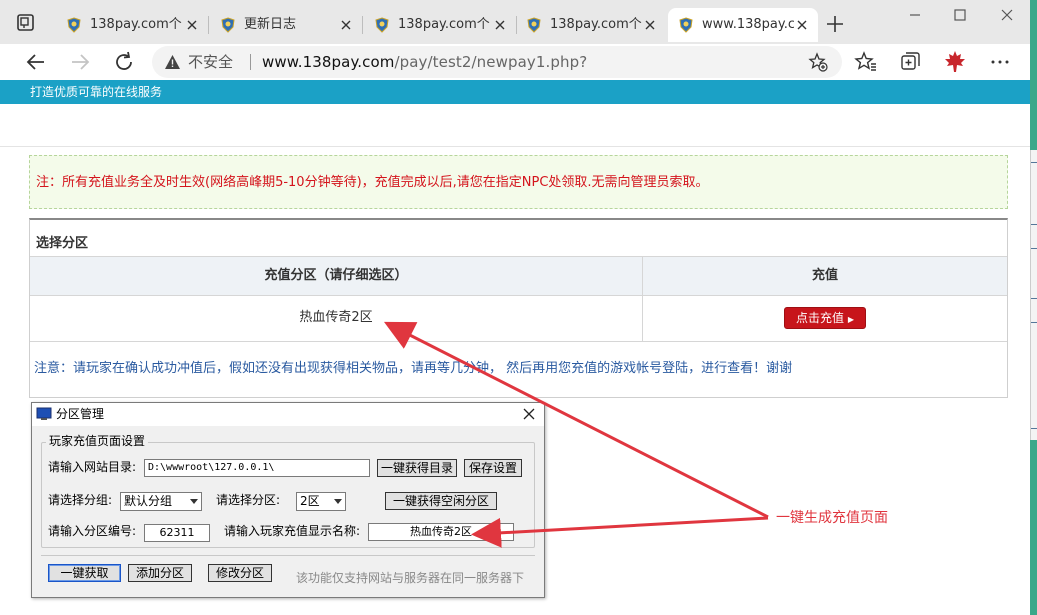 The width and height of the screenshot is (1037, 615). What do you see at coordinates (824, 275) in the screenshot?
I see `header-recharge: 充值` at bounding box center [824, 275].